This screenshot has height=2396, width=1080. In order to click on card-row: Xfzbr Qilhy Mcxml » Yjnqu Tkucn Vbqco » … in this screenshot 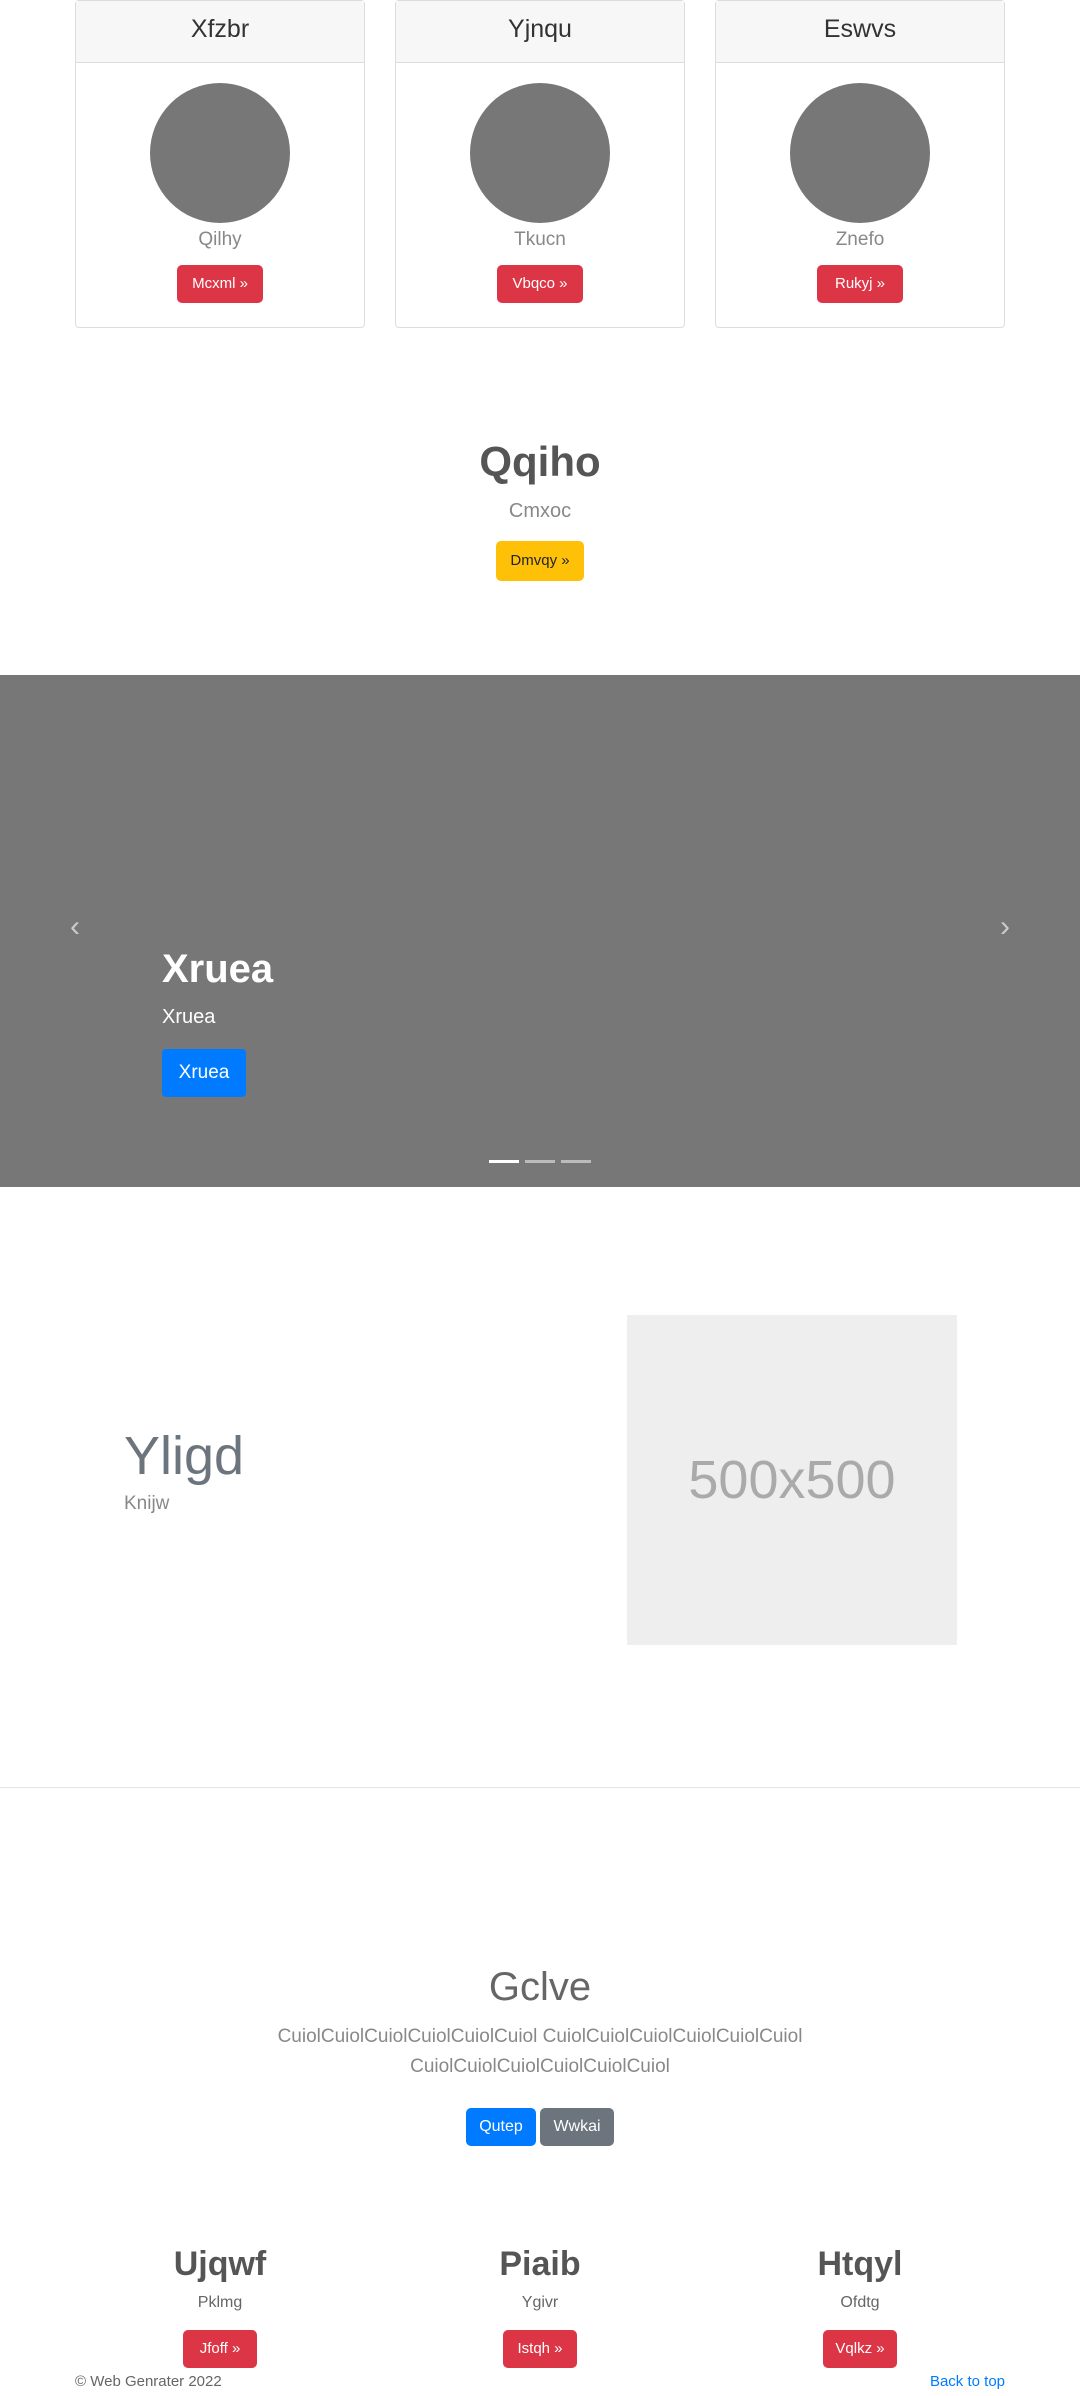, I will do `click(540, 164)`.